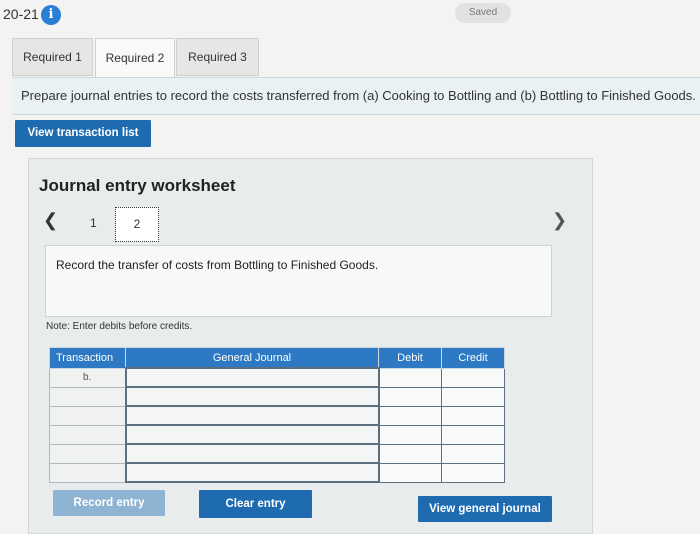 The width and height of the screenshot is (700, 534). I want to click on clear-entry-button: Clear entry, so click(255, 504).